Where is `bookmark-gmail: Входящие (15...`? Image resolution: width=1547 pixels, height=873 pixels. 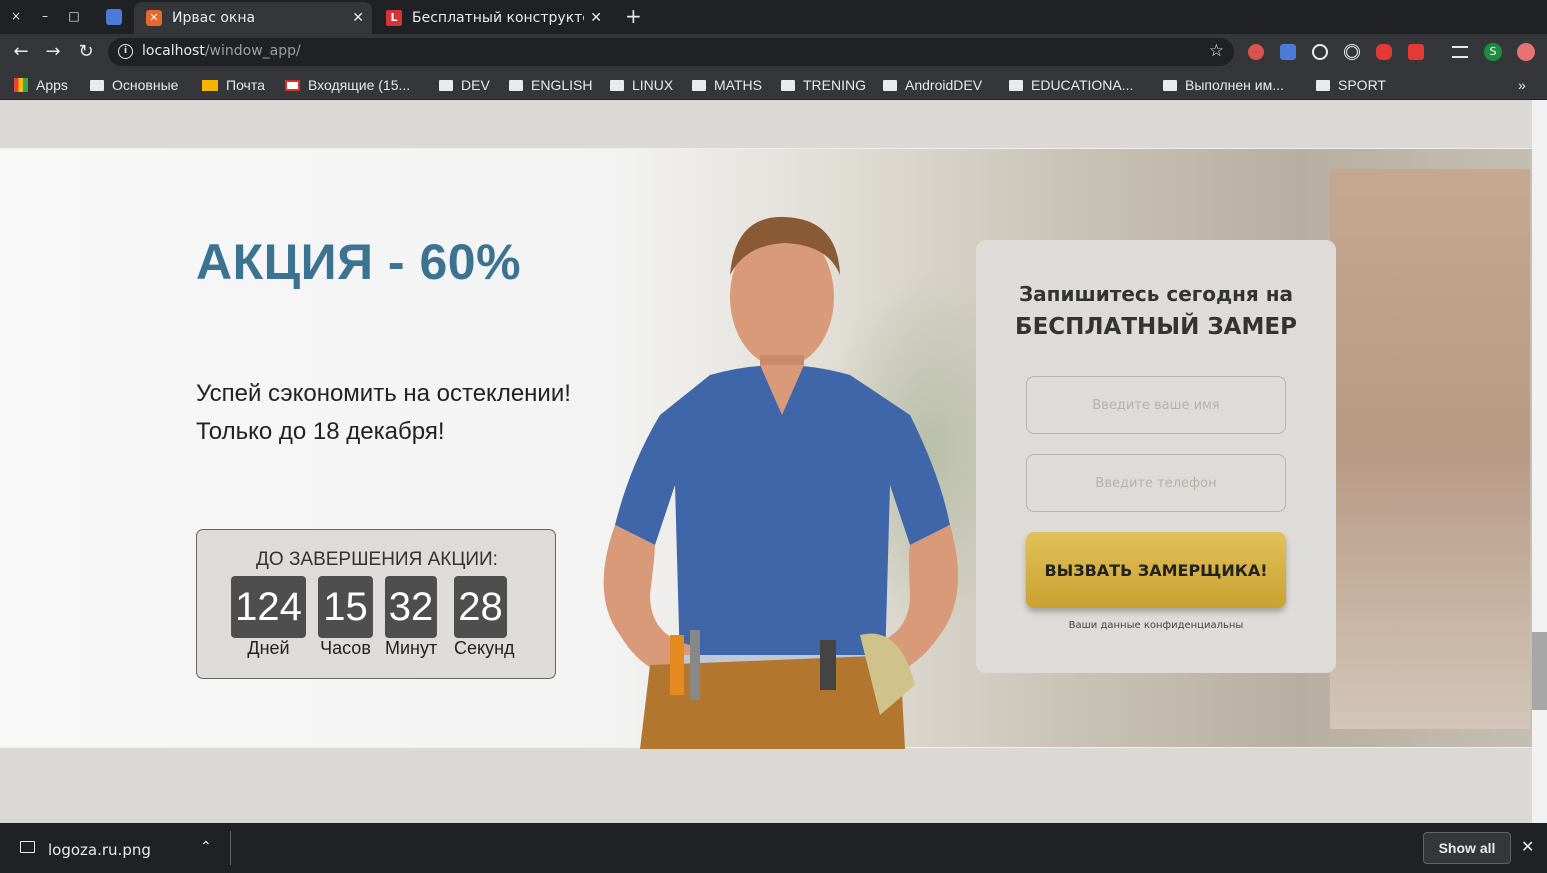 bookmark-gmail: Входящие (15... is located at coordinates (347, 85).